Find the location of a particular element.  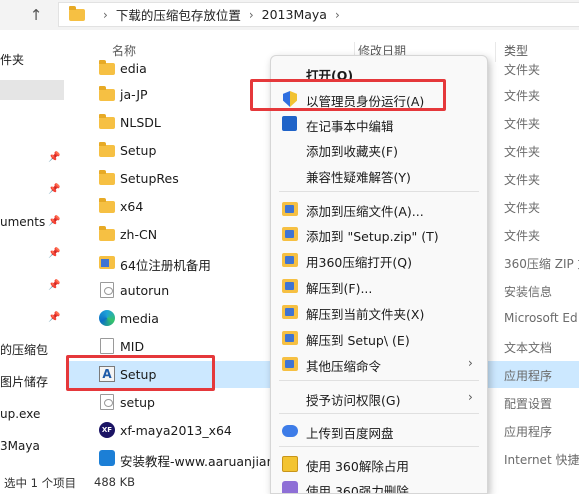

menu-item-360-force-delete: 使用 360强力删除 is located at coordinates (379, 485).